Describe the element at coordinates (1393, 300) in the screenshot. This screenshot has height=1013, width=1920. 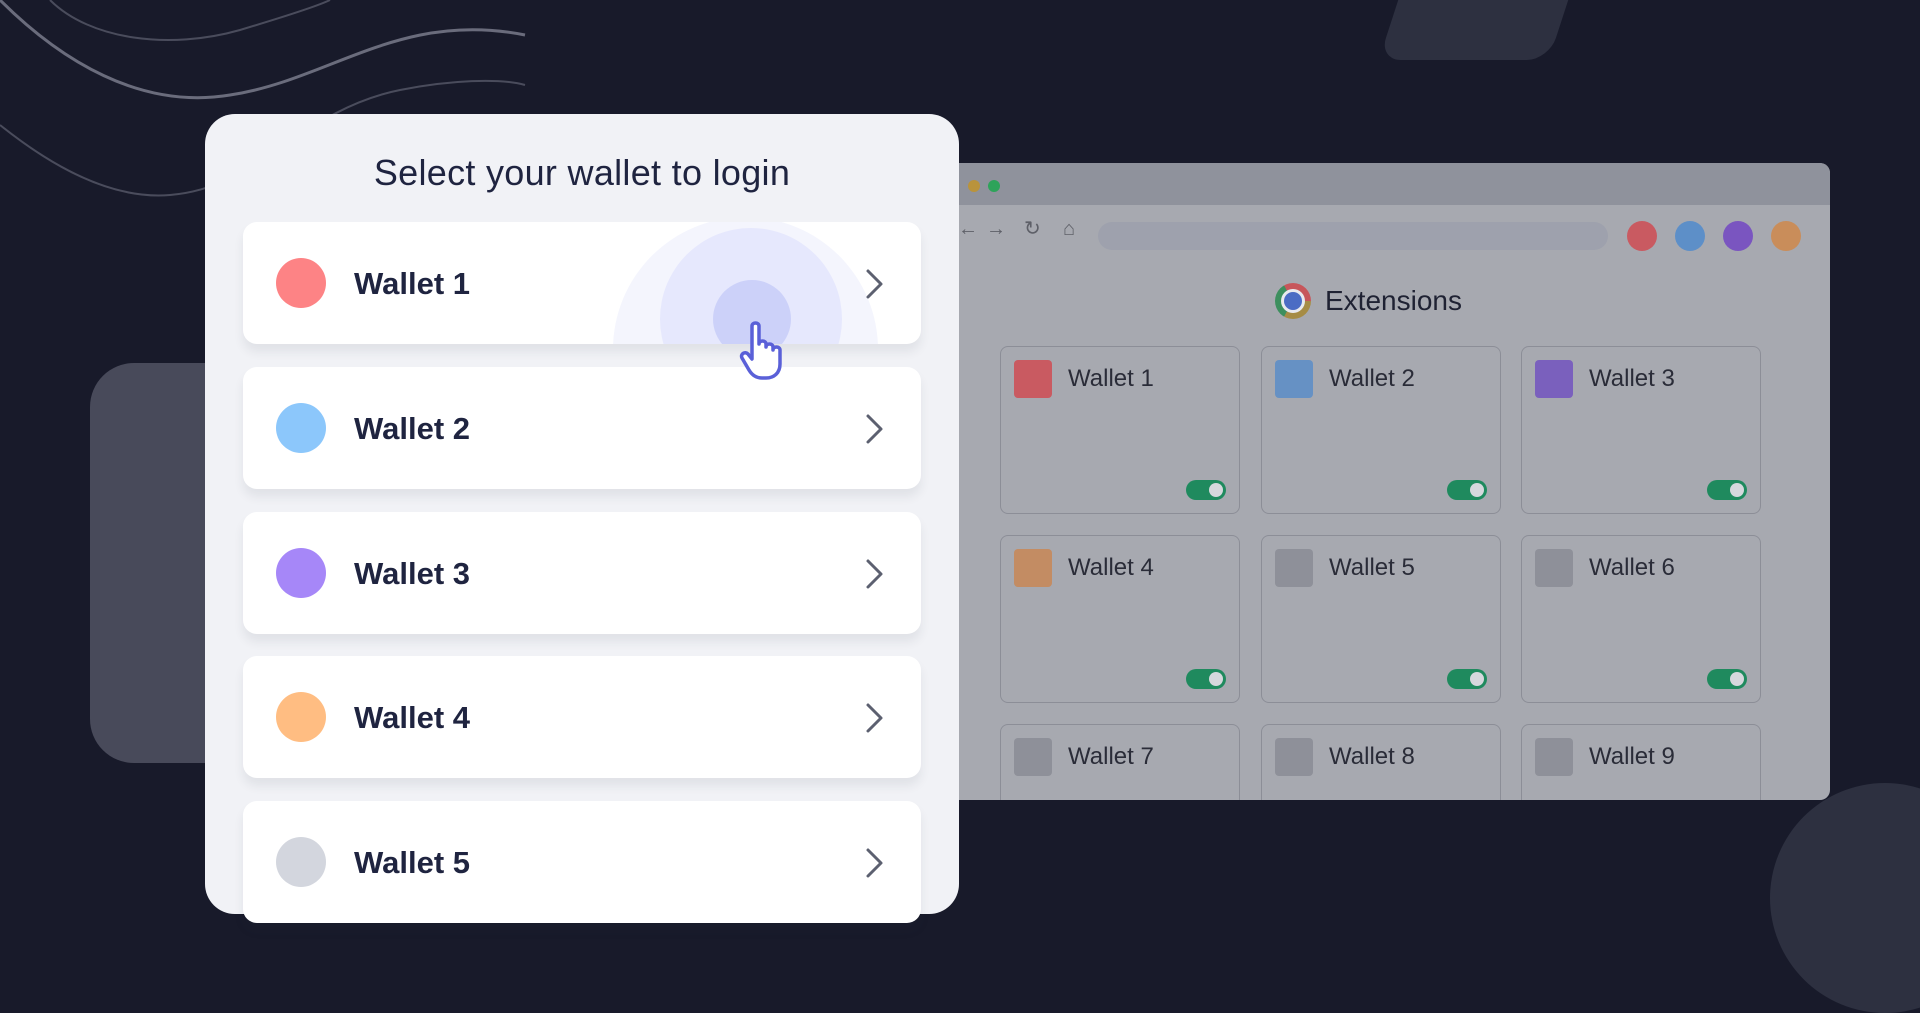
I see `extensions-title: Extensions` at that location.